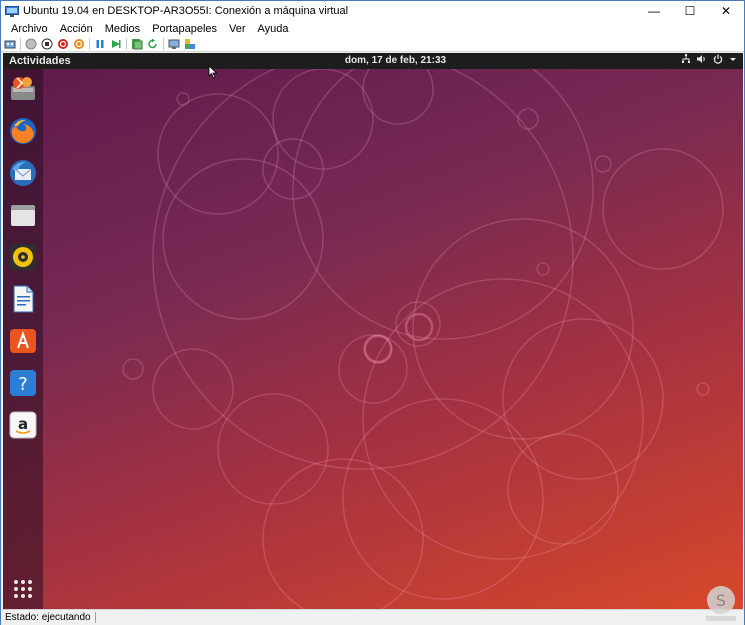  What do you see at coordinates (174, 44) in the screenshot?
I see `enhanced-session-icon` at bounding box center [174, 44].